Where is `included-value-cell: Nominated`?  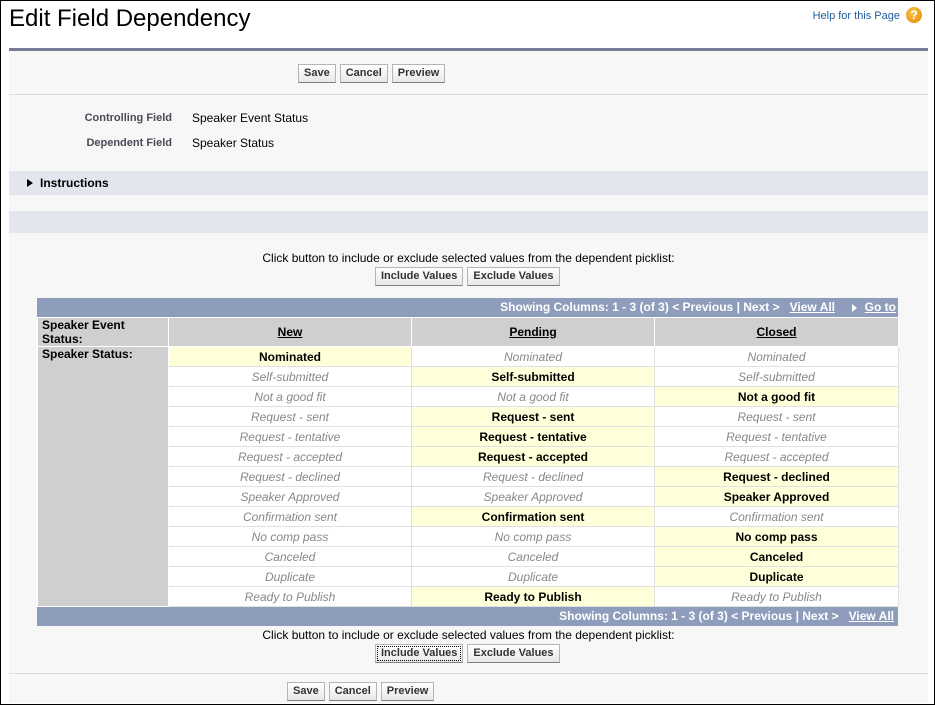
included-value-cell: Nominated is located at coordinates (290, 356).